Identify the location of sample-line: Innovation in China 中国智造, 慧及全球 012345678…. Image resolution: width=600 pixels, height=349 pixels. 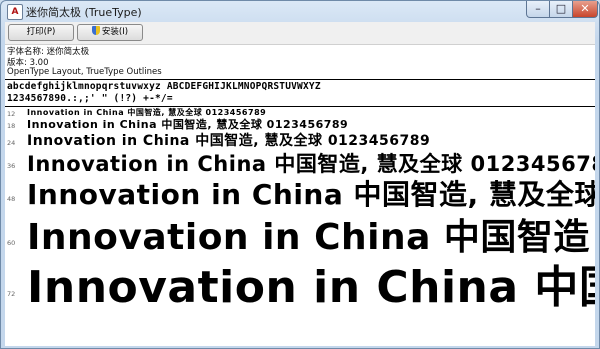
(229, 141).